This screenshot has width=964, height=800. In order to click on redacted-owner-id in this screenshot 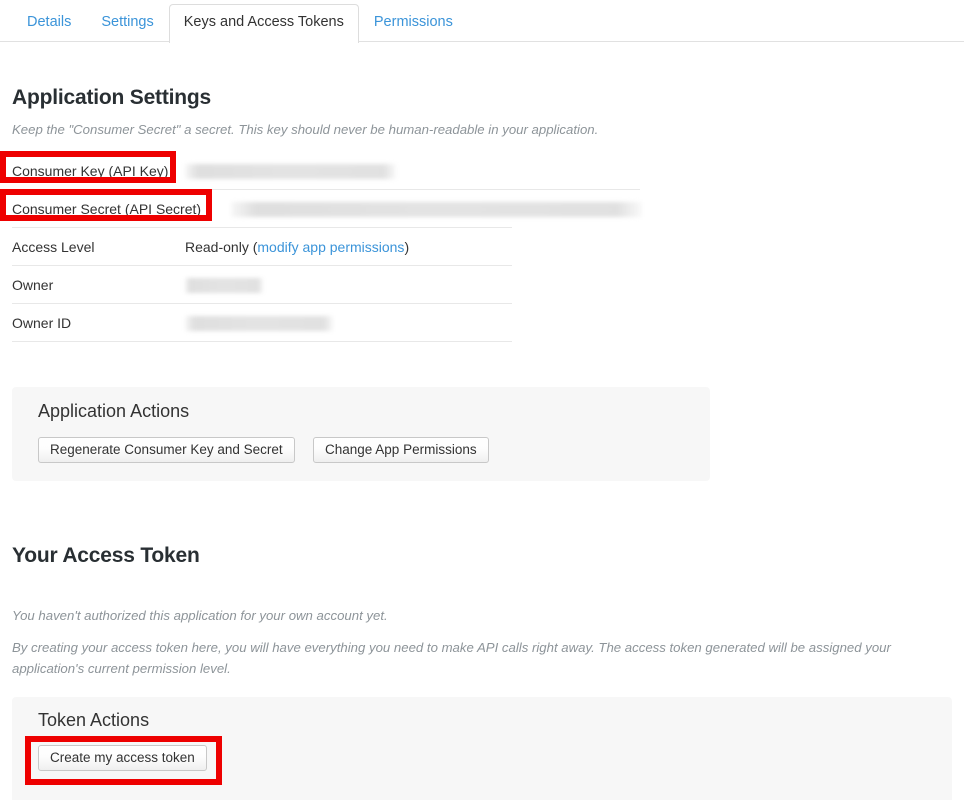, I will do `click(259, 324)`.